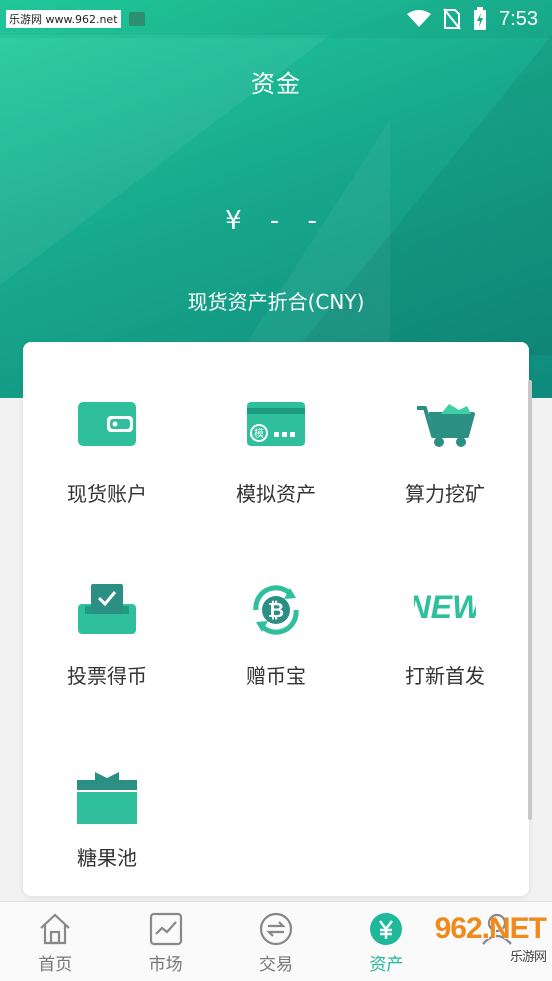  I want to click on menu-item-label: 算力挖矿, so click(445, 494).